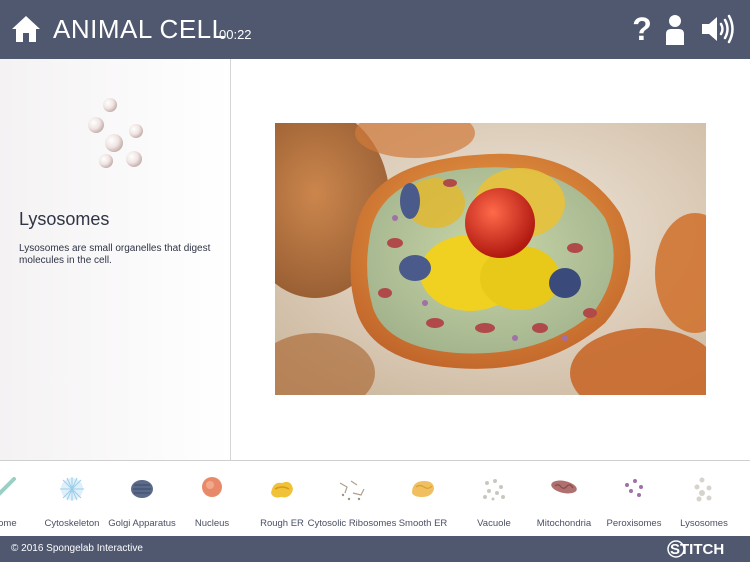 This screenshot has height=562, width=750. Describe the element at coordinates (212, 487) in the screenshot. I see `nucleus-icon` at that location.